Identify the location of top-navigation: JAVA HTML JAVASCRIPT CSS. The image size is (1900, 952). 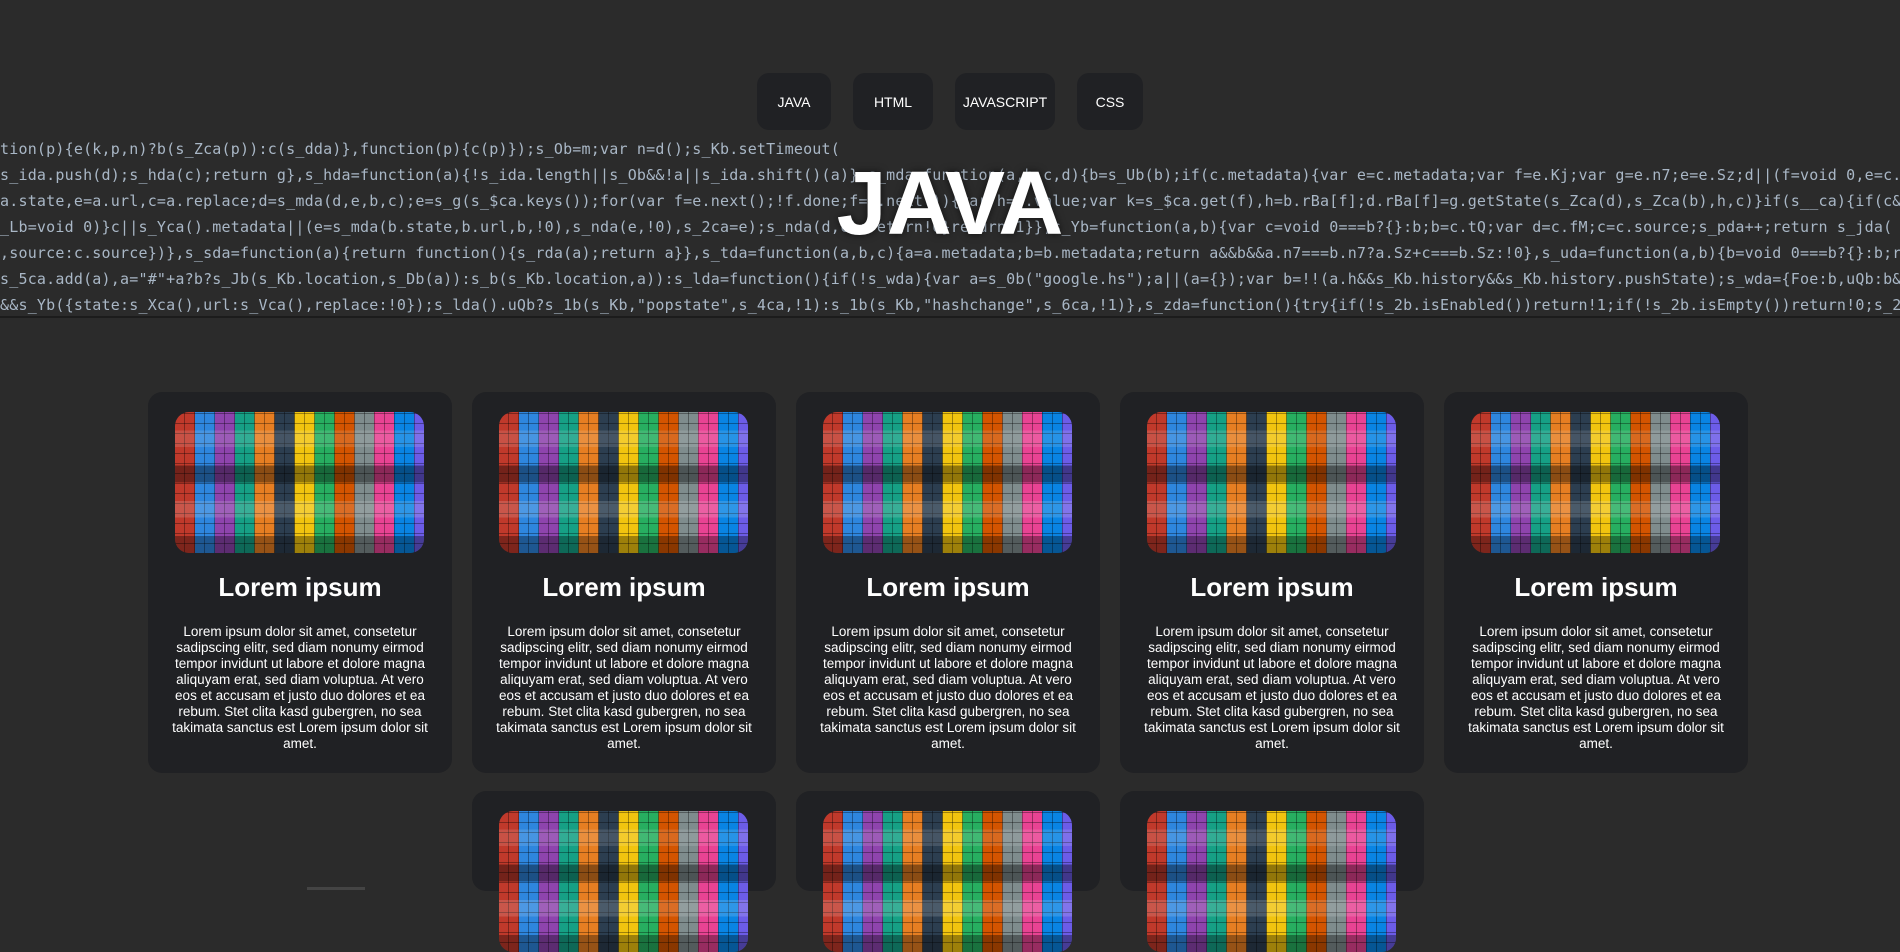
(950, 101).